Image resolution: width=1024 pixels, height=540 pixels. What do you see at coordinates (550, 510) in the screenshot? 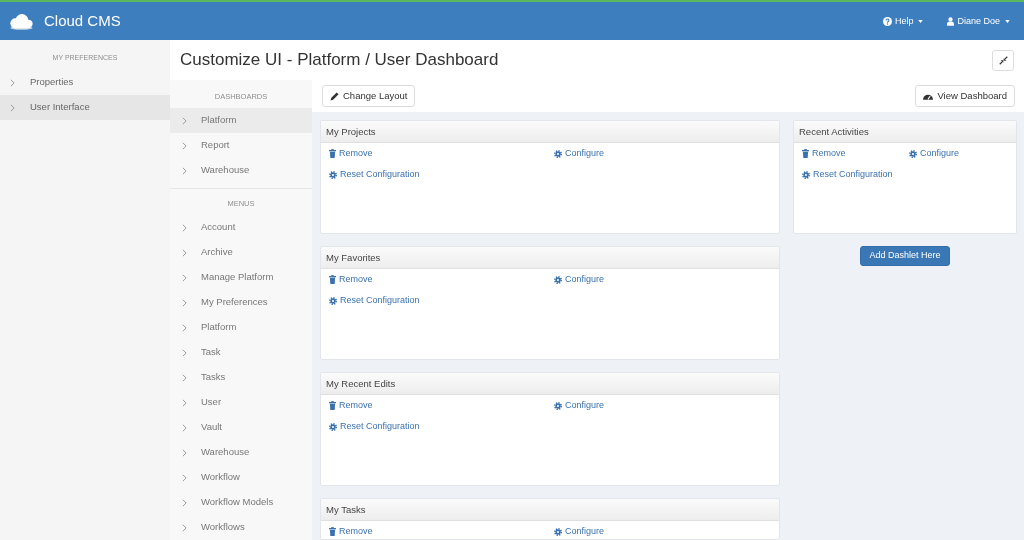
I see `dashlet-header: My Tasks` at bounding box center [550, 510].